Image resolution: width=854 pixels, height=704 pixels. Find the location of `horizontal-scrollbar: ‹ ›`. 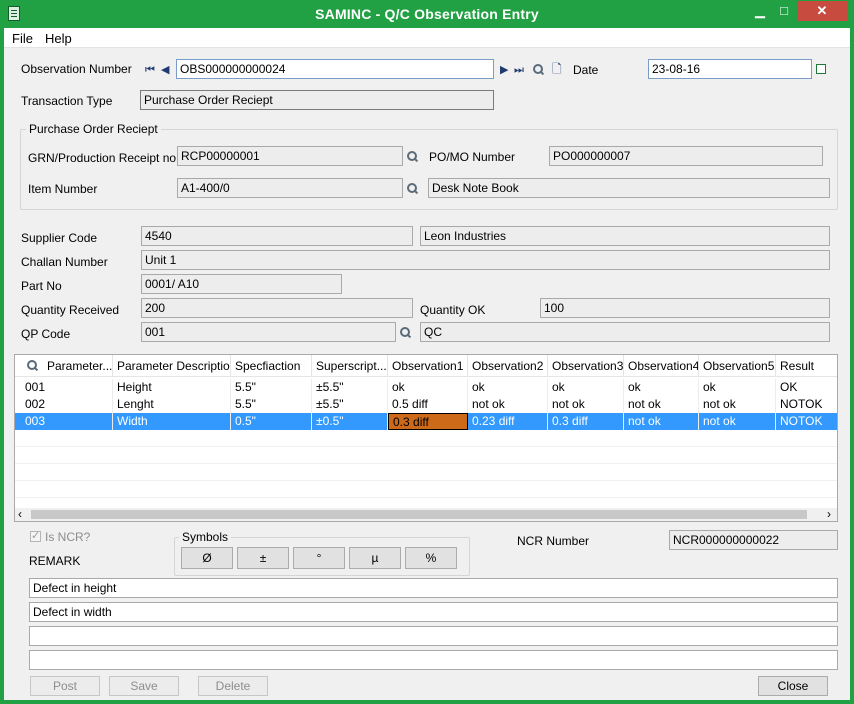

horizontal-scrollbar: ‹ › is located at coordinates (426, 514).